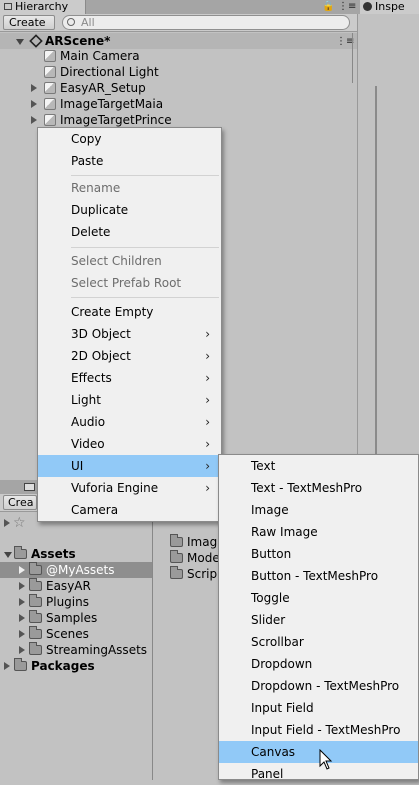 This screenshot has height=785, width=419. I want to click on assets-root: Assets, so click(40, 554).